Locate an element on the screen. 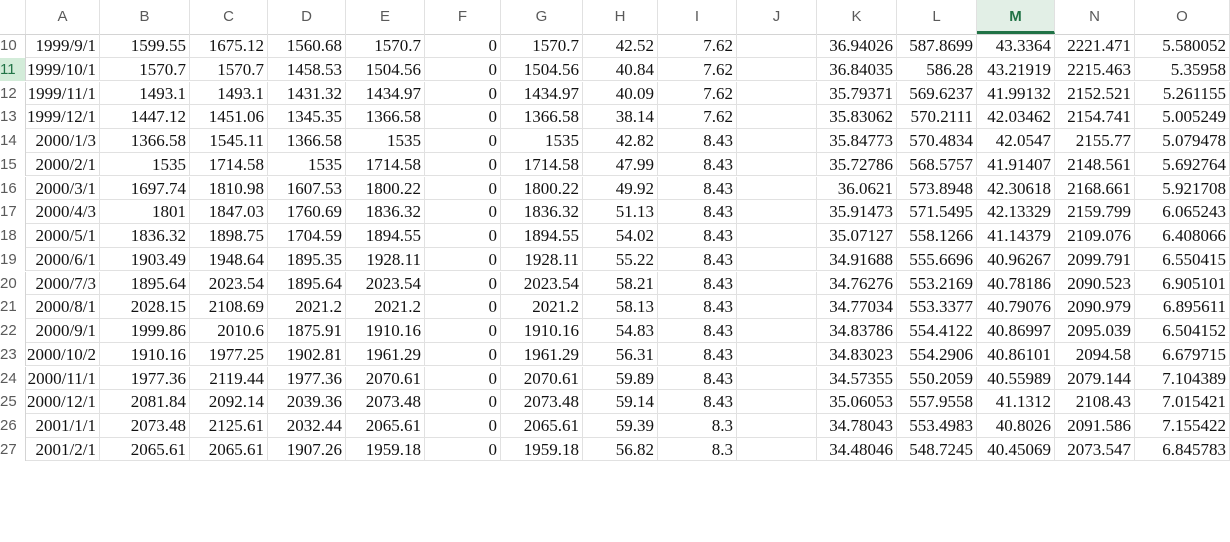 The image size is (1230, 542). cell-l23: 554.2906 is located at coordinates (937, 354).